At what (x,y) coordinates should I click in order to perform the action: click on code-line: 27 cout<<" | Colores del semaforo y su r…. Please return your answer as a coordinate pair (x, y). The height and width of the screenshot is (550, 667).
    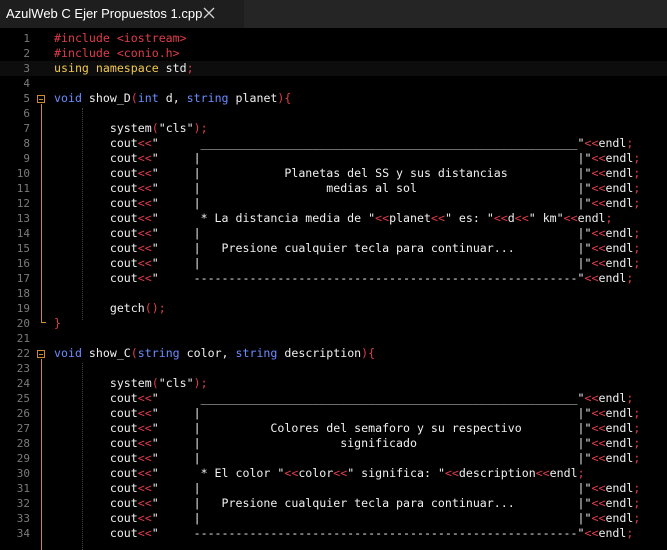
    Looking at the image, I should click on (333, 428).